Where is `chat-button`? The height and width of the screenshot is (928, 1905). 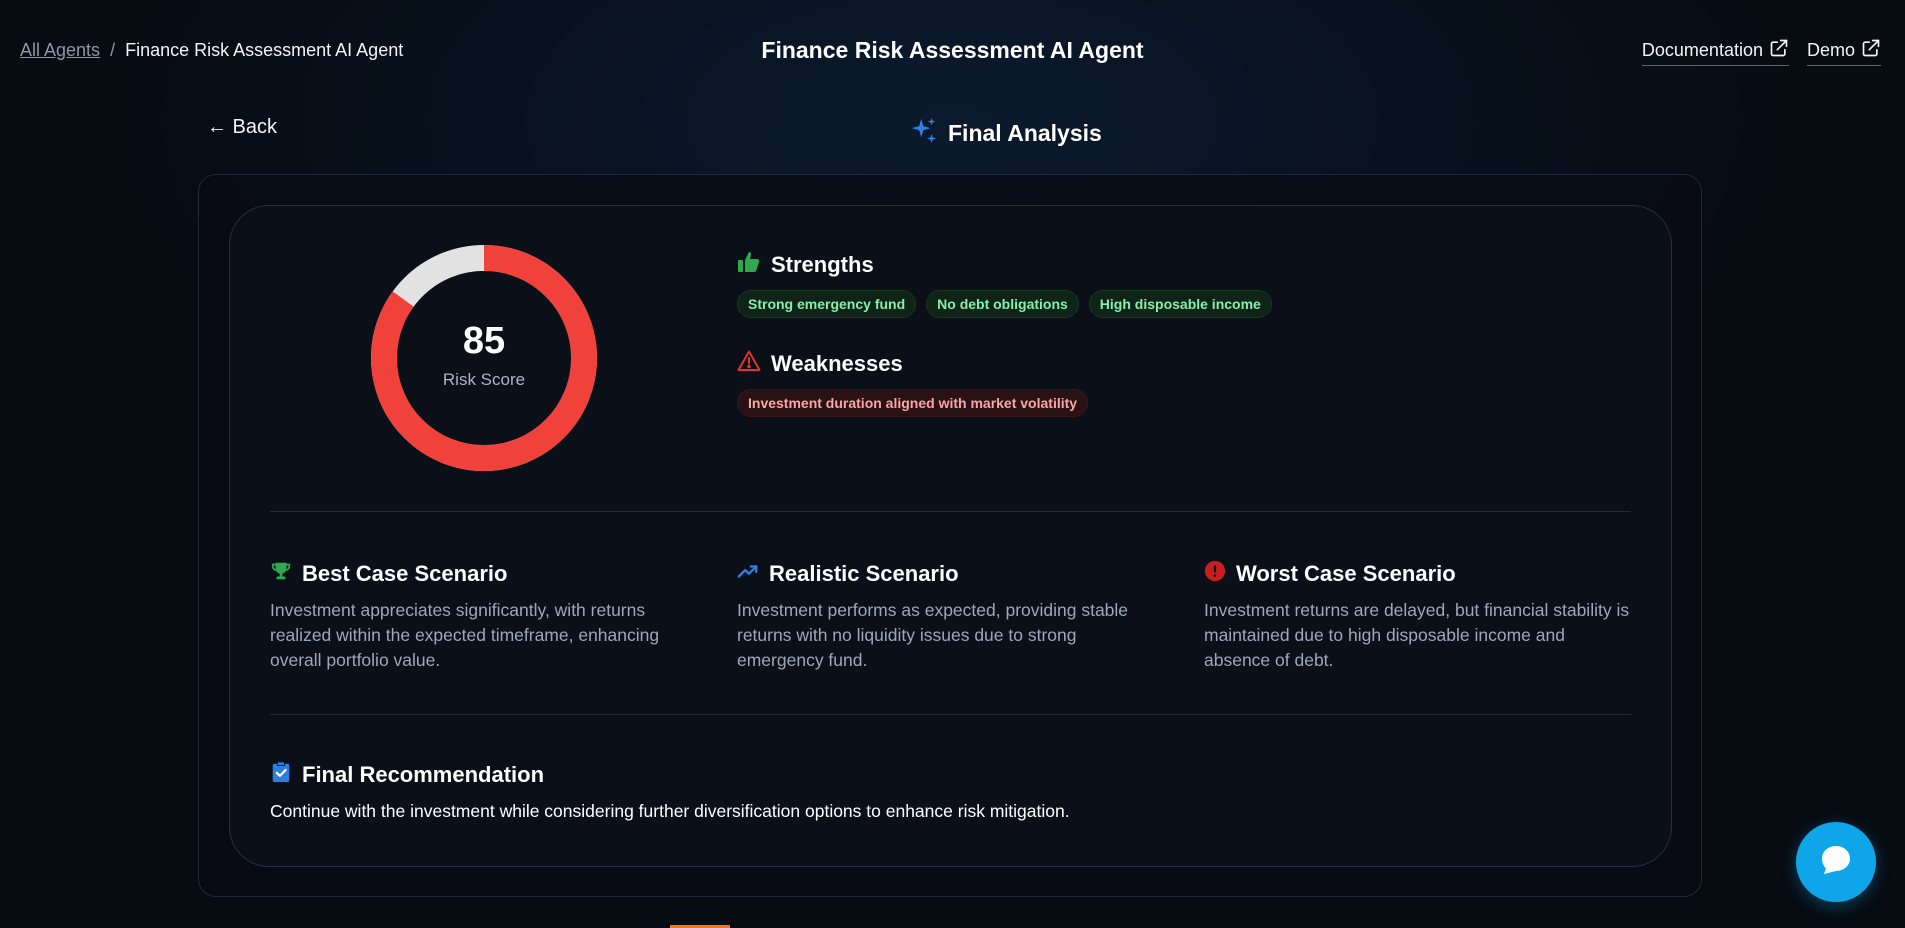
chat-button is located at coordinates (1836, 862).